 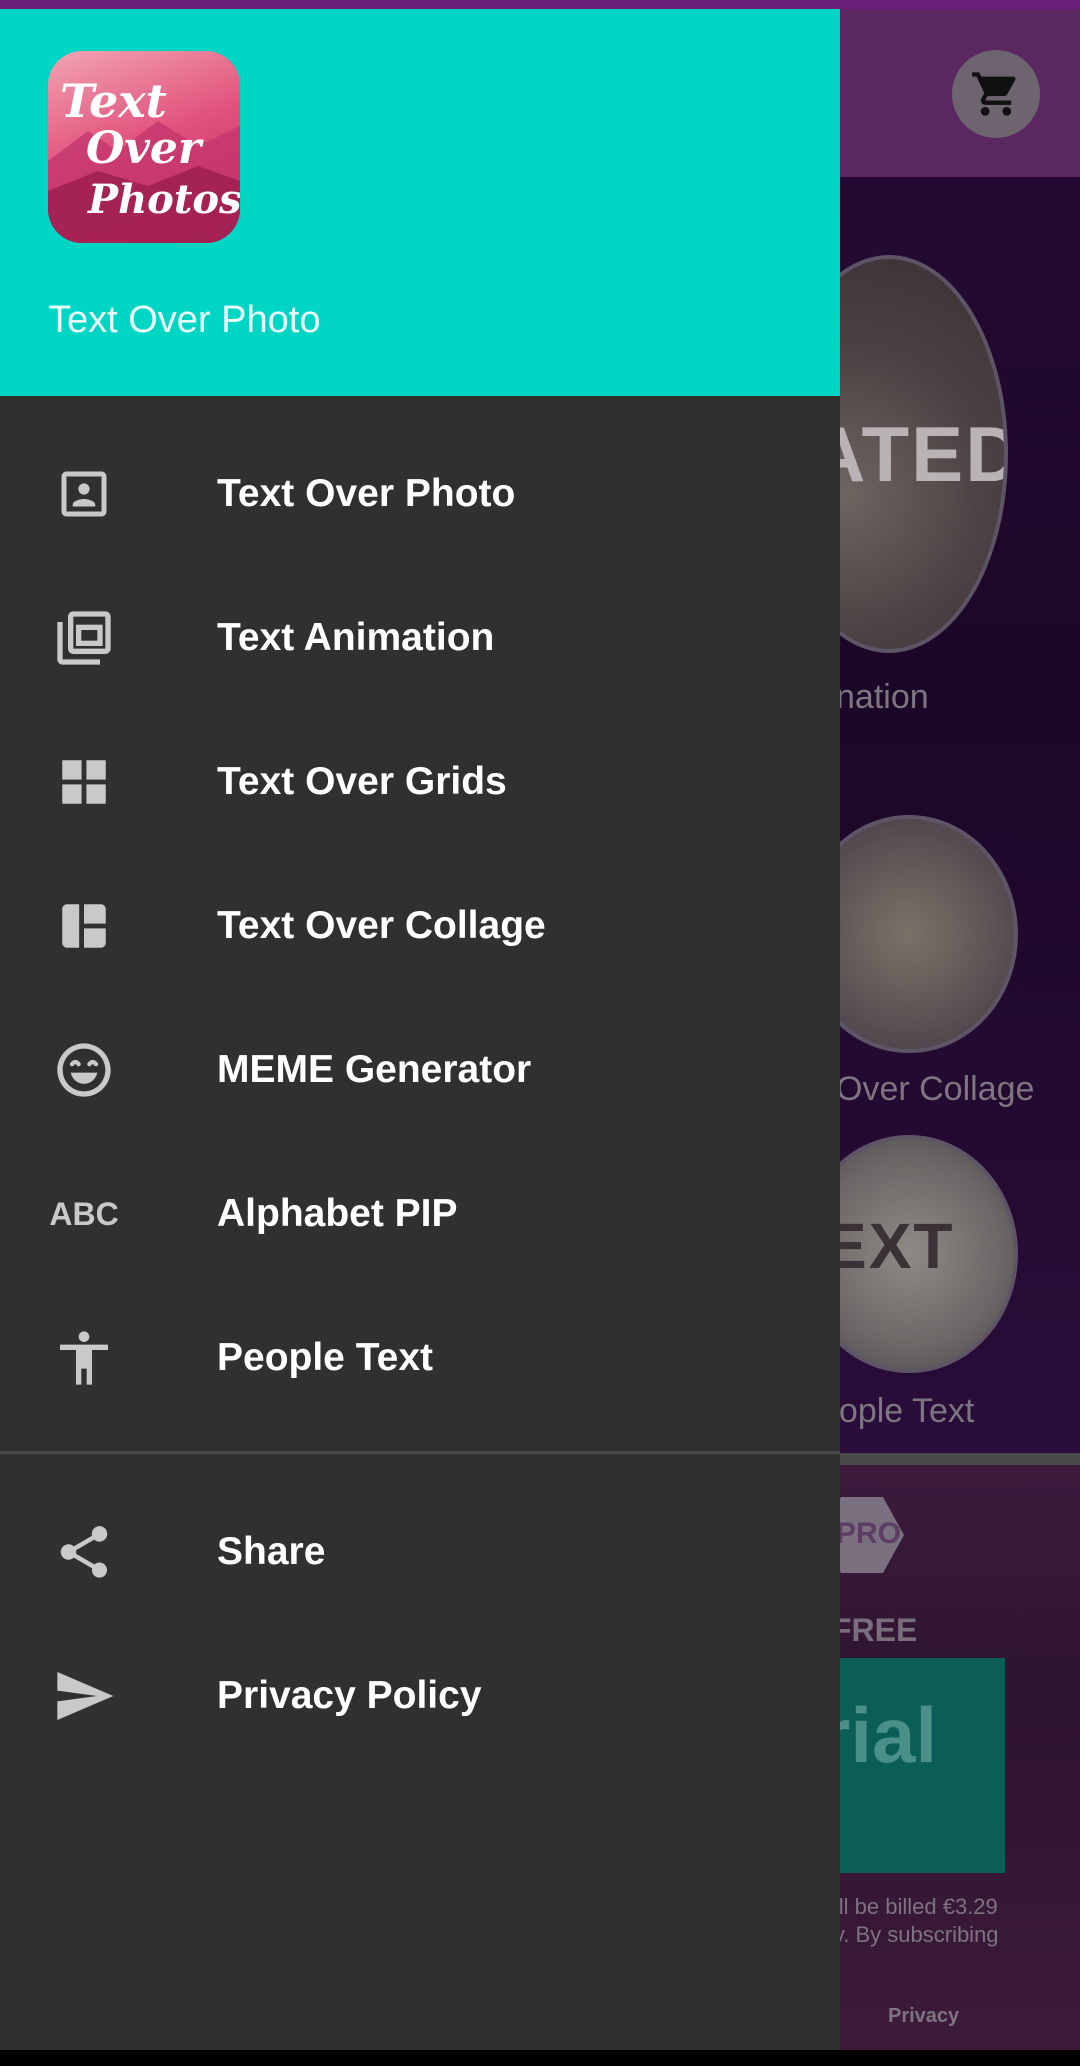 What do you see at coordinates (84, 1552) in the screenshot?
I see `share-icon` at bounding box center [84, 1552].